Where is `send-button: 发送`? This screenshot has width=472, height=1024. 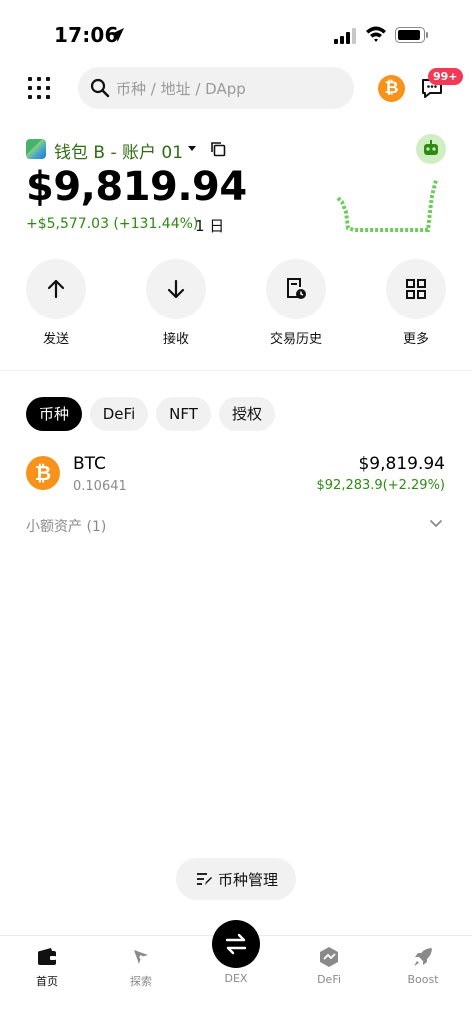 send-button: 发送 is located at coordinates (56, 303).